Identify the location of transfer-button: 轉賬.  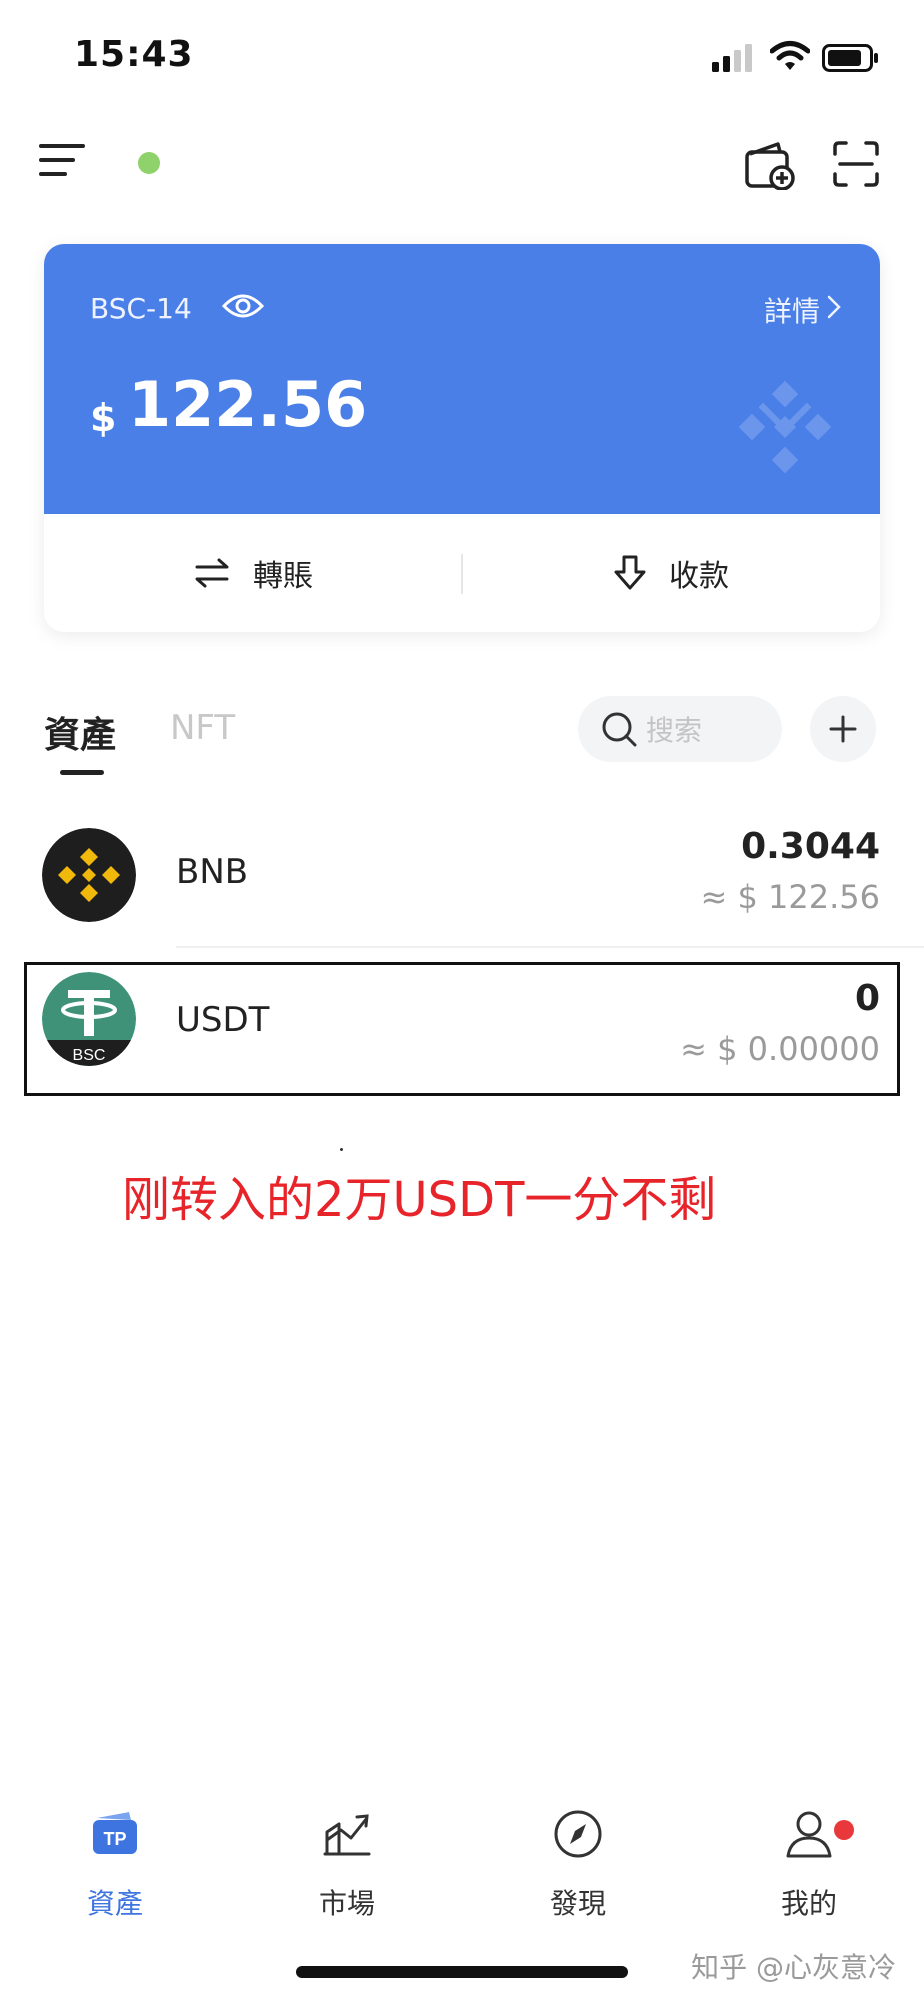
(253, 573).